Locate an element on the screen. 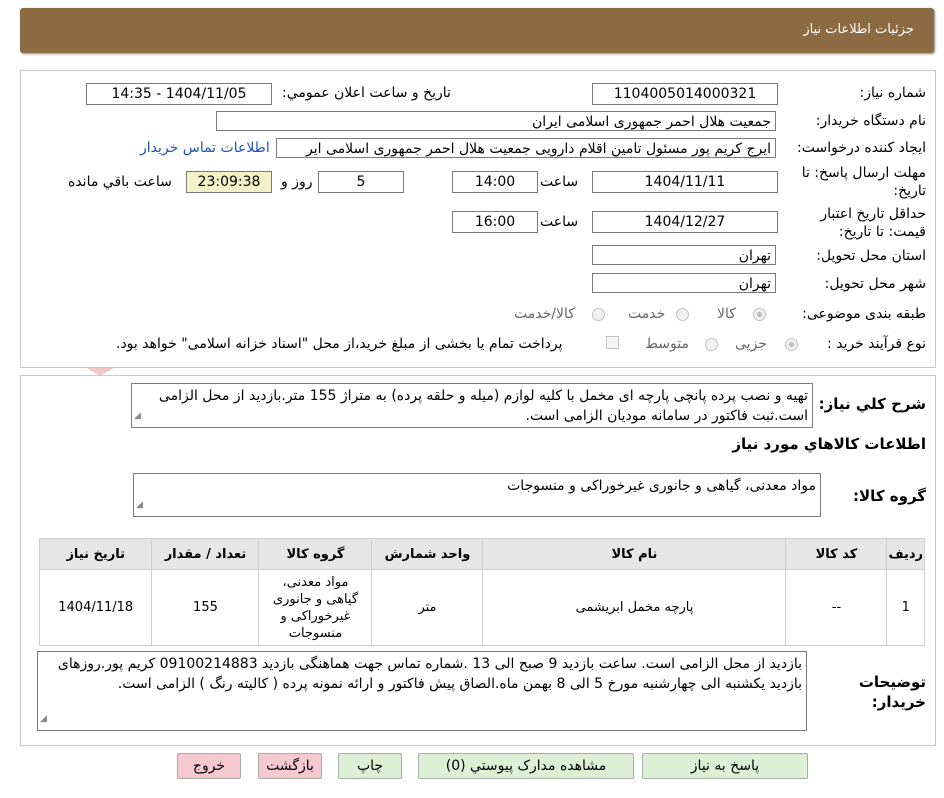 The width and height of the screenshot is (944, 798). process-option-minor: جزیی is located at coordinates (751, 344).